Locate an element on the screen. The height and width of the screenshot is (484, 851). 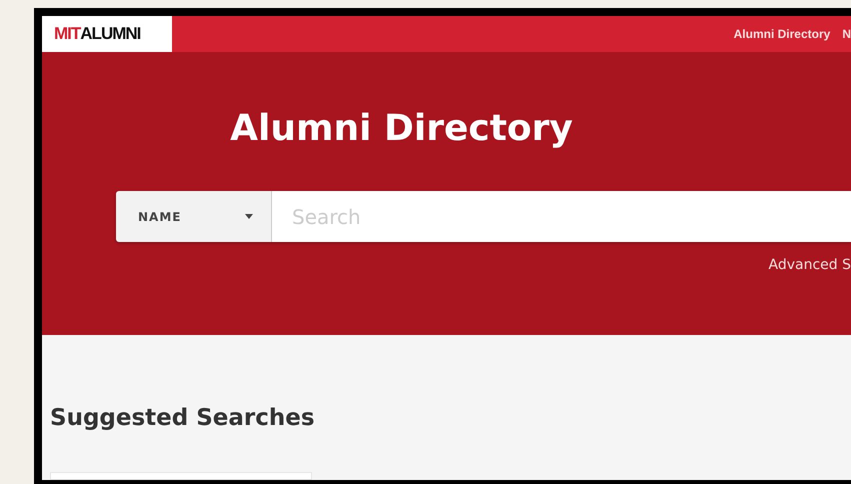
nav-link: Alumni Directory is located at coordinates (782, 34).